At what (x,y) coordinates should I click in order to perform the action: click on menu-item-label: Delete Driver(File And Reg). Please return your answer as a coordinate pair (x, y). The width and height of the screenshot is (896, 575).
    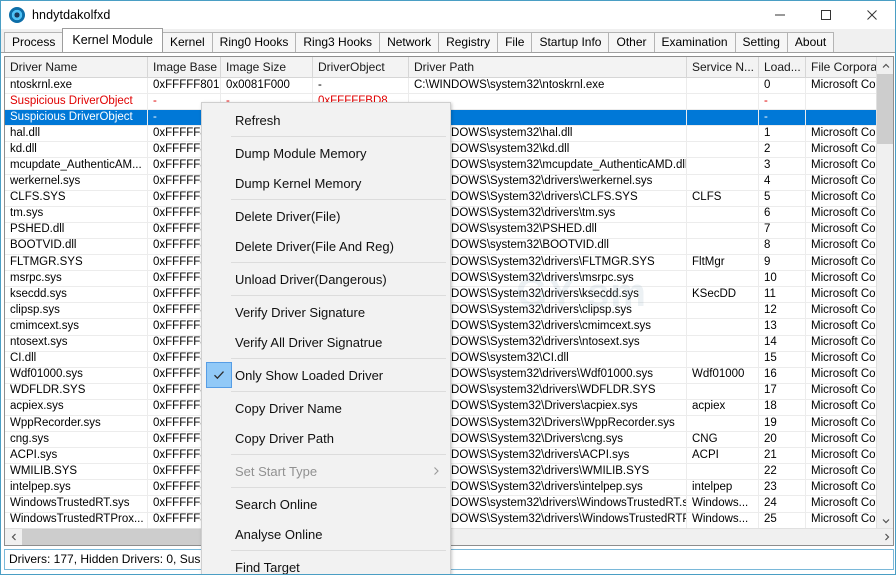
    Looking at the image, I should click on (314, 246).